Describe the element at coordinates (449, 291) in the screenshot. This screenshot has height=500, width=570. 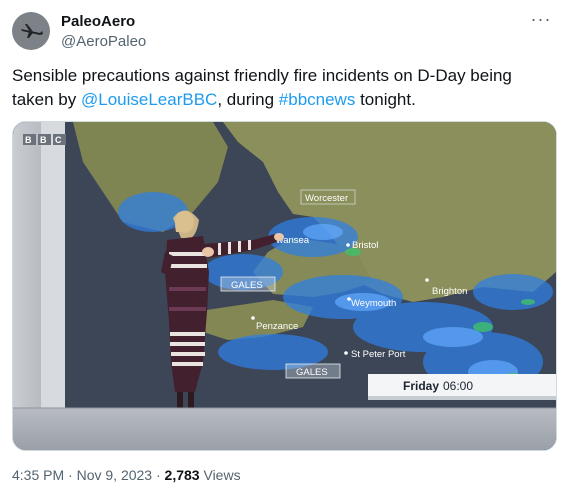
I see `place-label: Brighton` at that location.